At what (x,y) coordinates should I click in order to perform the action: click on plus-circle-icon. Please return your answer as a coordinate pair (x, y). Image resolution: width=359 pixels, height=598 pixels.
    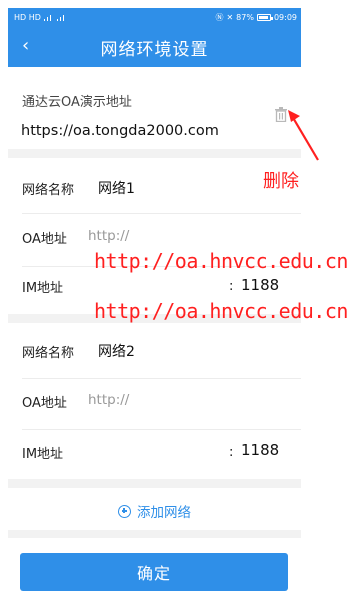
    Looking at the image, I should click on (124, 511).